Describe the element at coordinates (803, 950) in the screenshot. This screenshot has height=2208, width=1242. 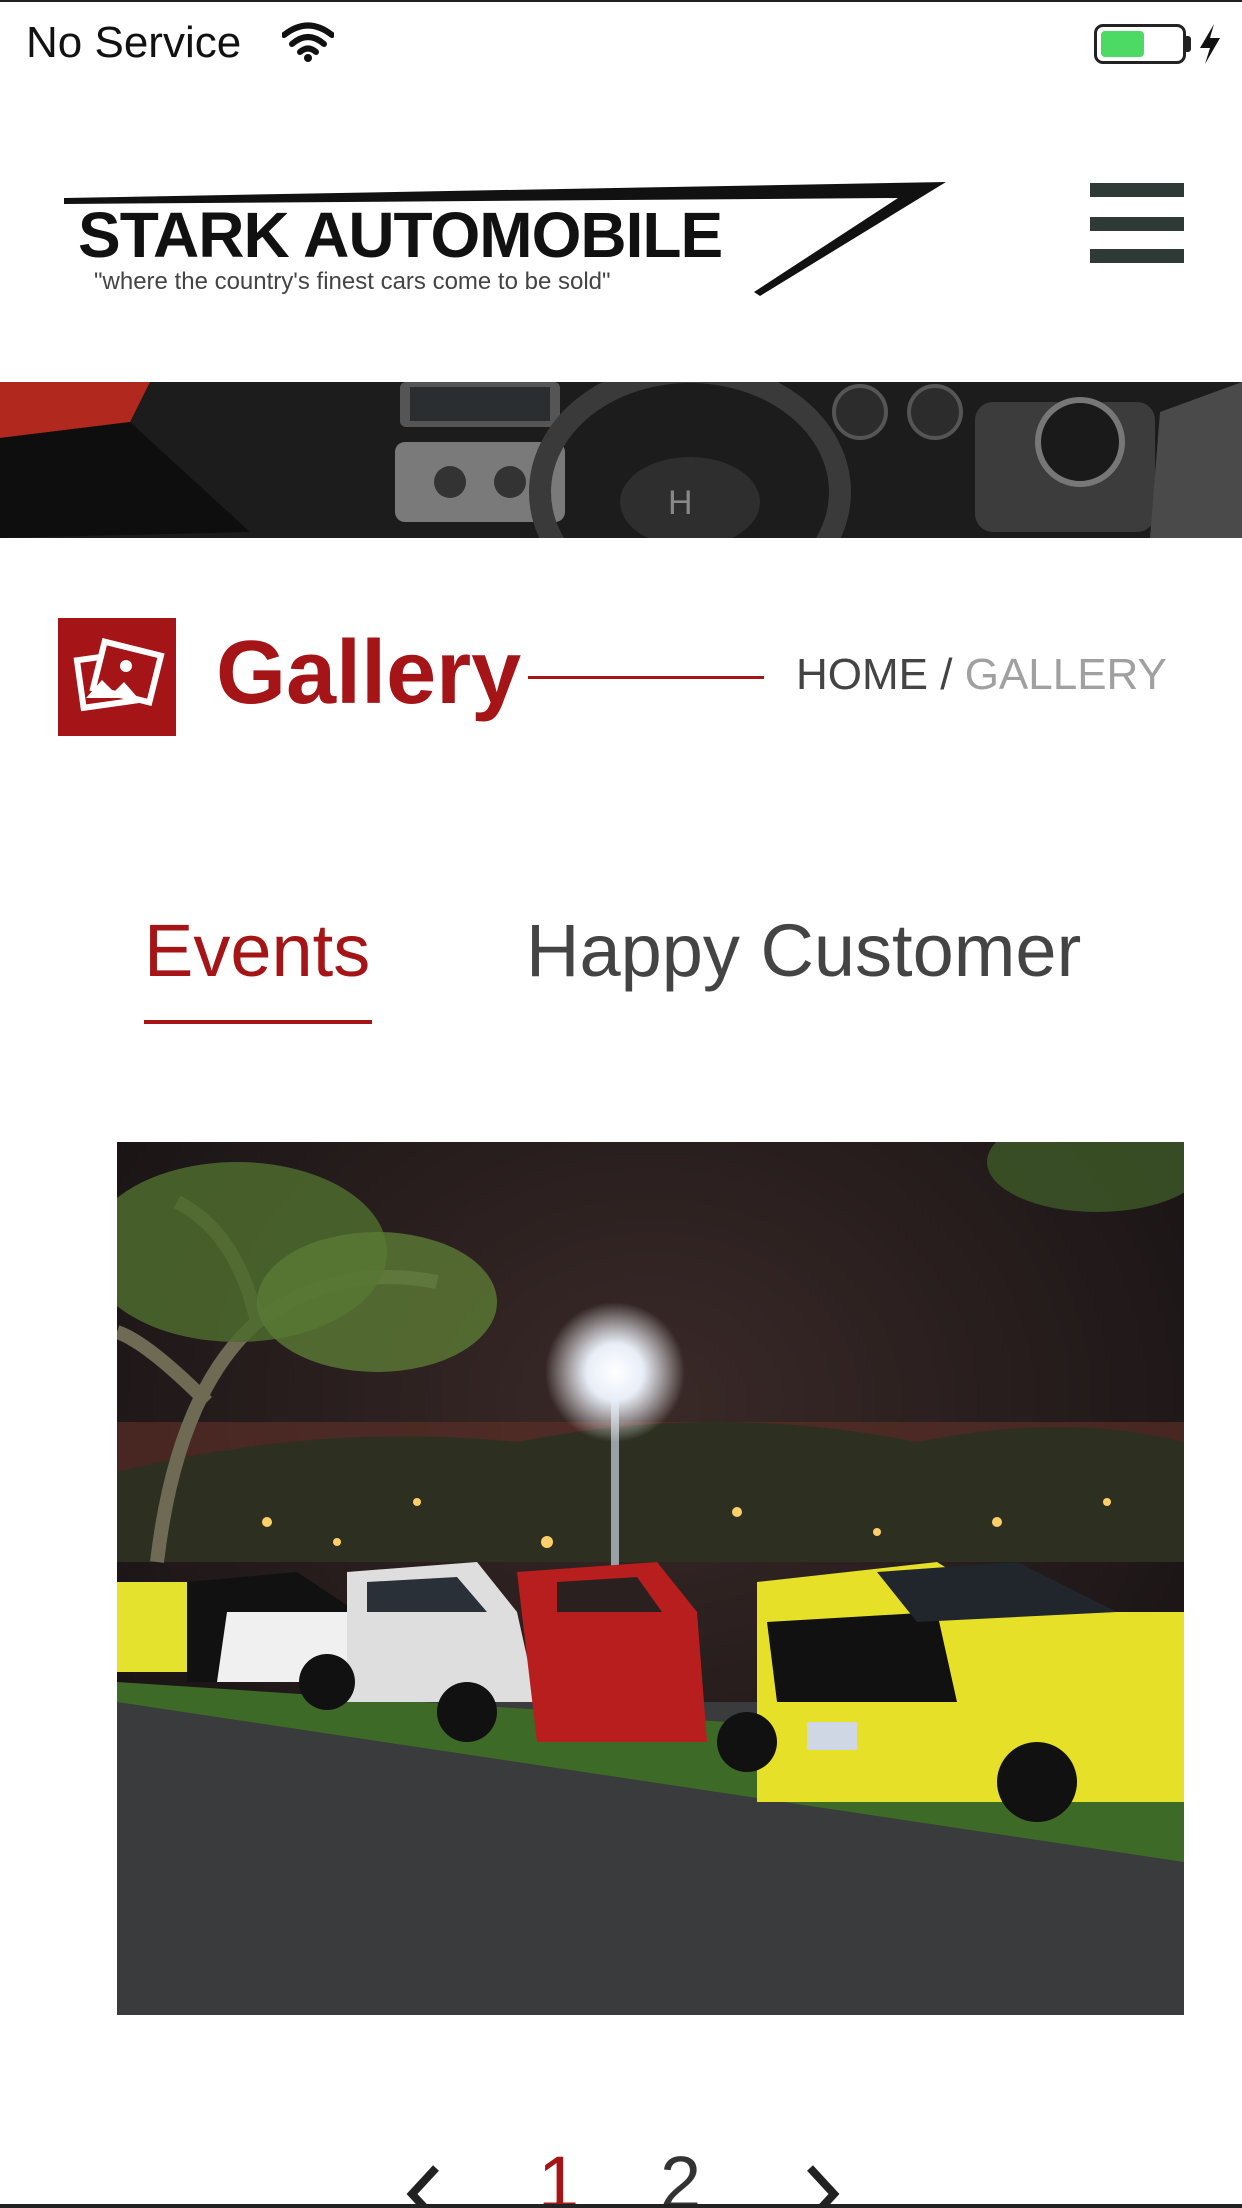
I see `tab-happy-customer: Happy Customer` at that location.